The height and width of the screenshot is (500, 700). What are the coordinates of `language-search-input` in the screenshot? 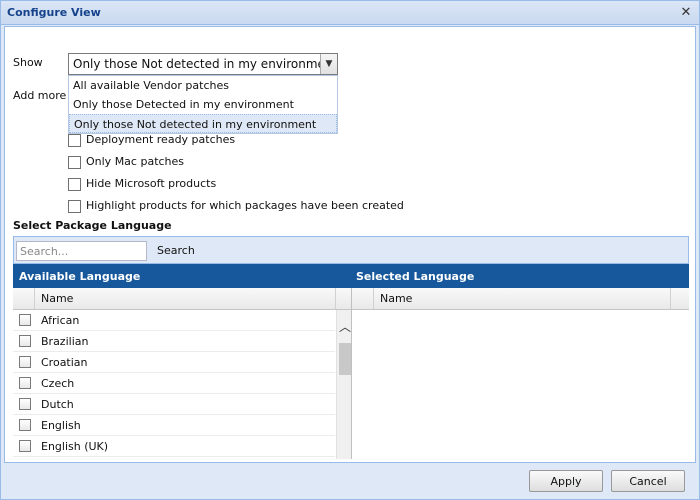 It's located at (81, 251).